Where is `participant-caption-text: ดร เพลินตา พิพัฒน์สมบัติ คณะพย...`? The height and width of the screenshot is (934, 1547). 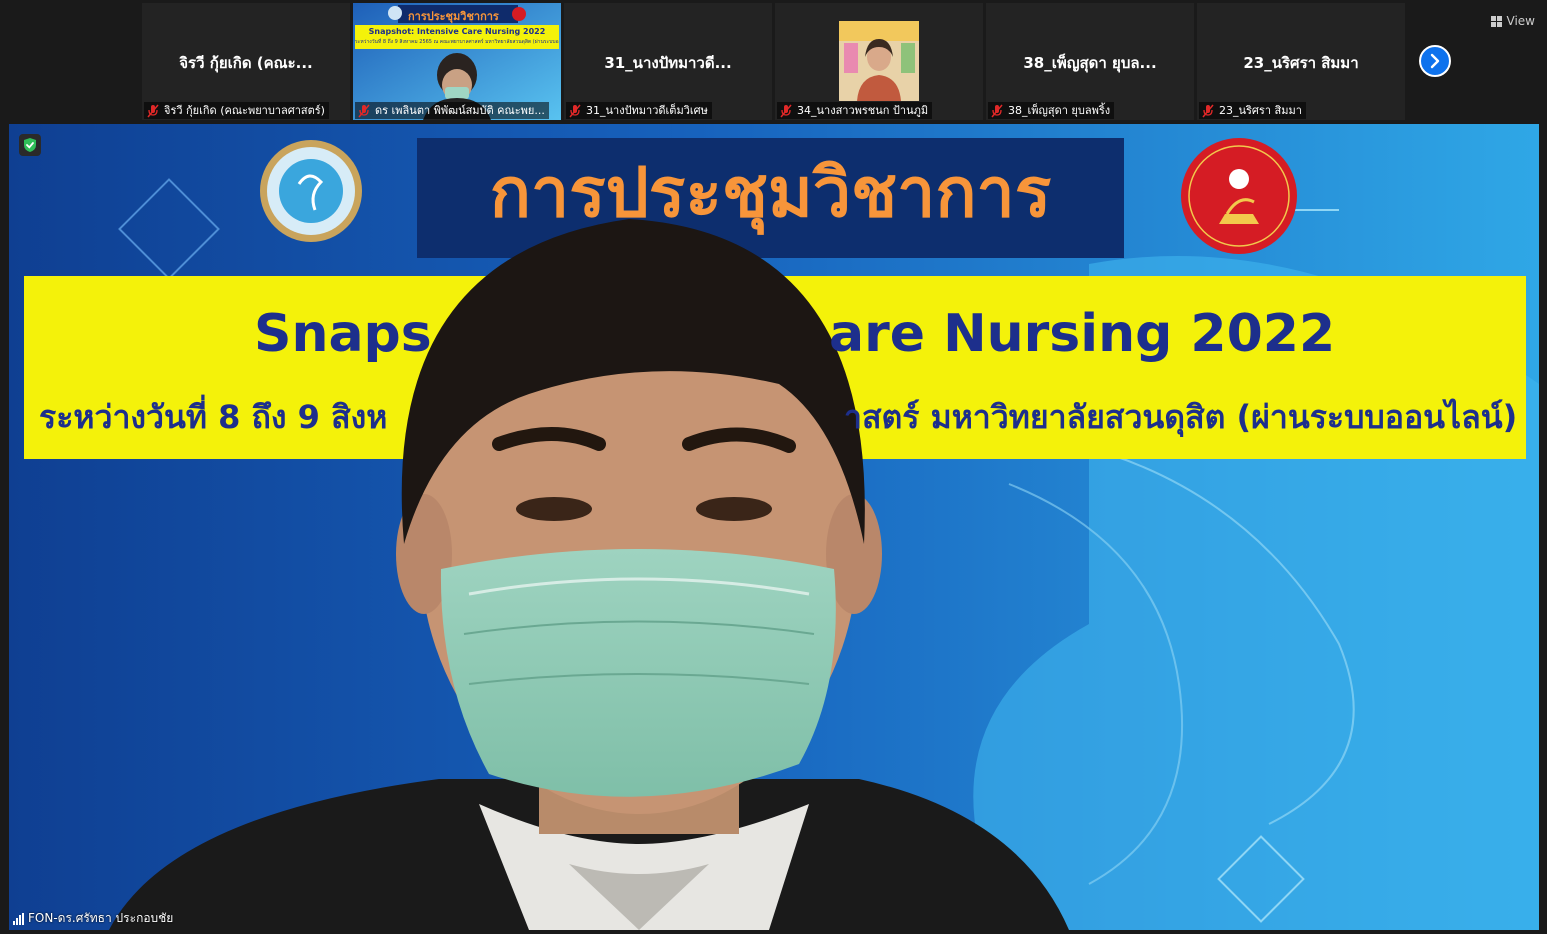
participant-caption-text: ดร เพลินตา พิพัฒน์สมบัติ คณะพย... is located at coordinates (460, 110).